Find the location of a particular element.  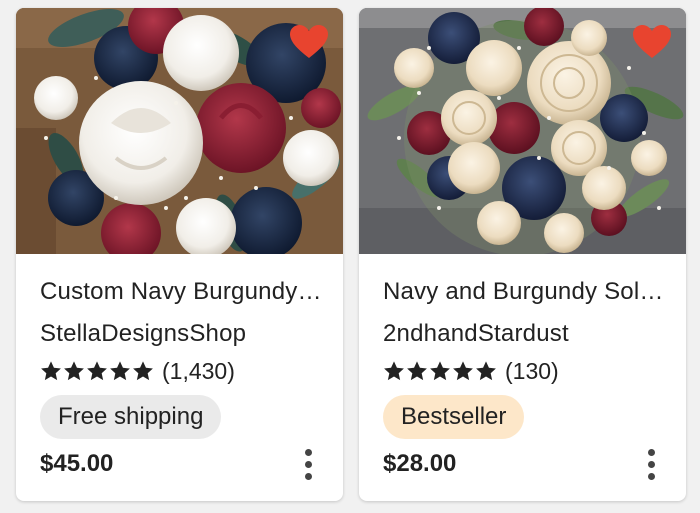

shop-name: StellaDesignsShop is located at coordinates (143, 334).